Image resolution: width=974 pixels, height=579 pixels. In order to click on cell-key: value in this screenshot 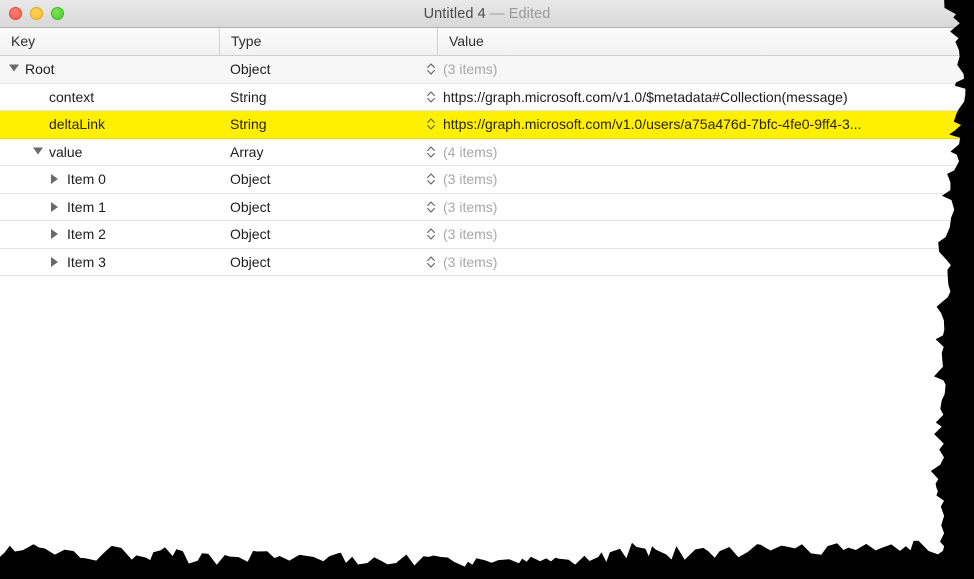, I will do `click(109, 152)`.